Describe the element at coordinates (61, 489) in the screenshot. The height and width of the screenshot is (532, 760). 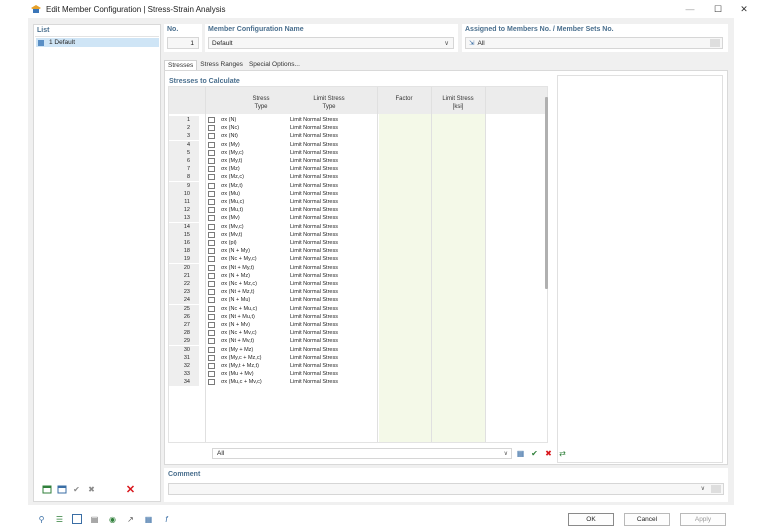
I see `copy-item-icon` at that location.